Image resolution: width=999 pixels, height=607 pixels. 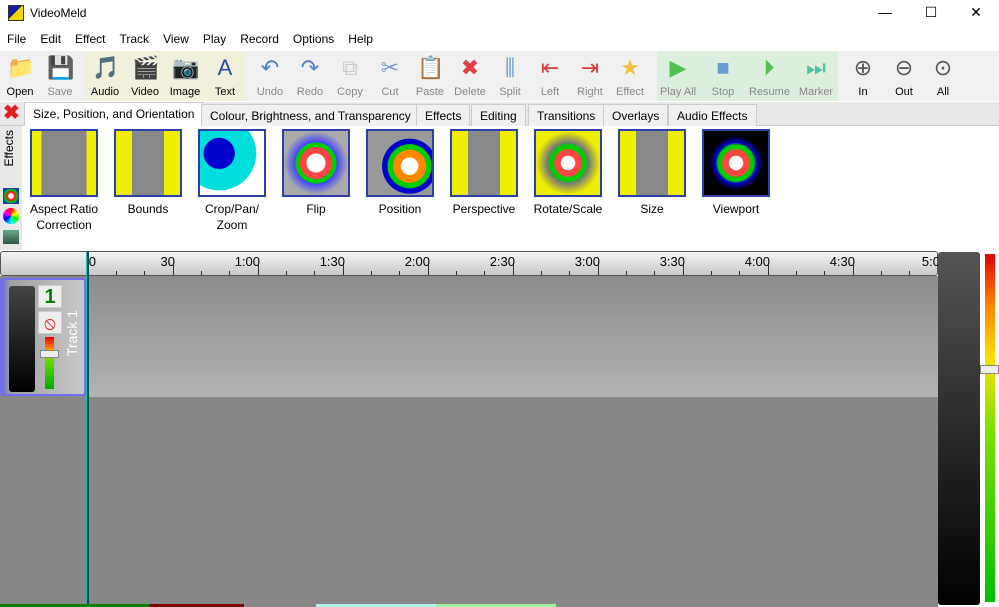 What do you see at coordinates (20, 75) in the screenshot?
I see `toolbar-open-button: 📁 Open` at bounding box center [20, 75].